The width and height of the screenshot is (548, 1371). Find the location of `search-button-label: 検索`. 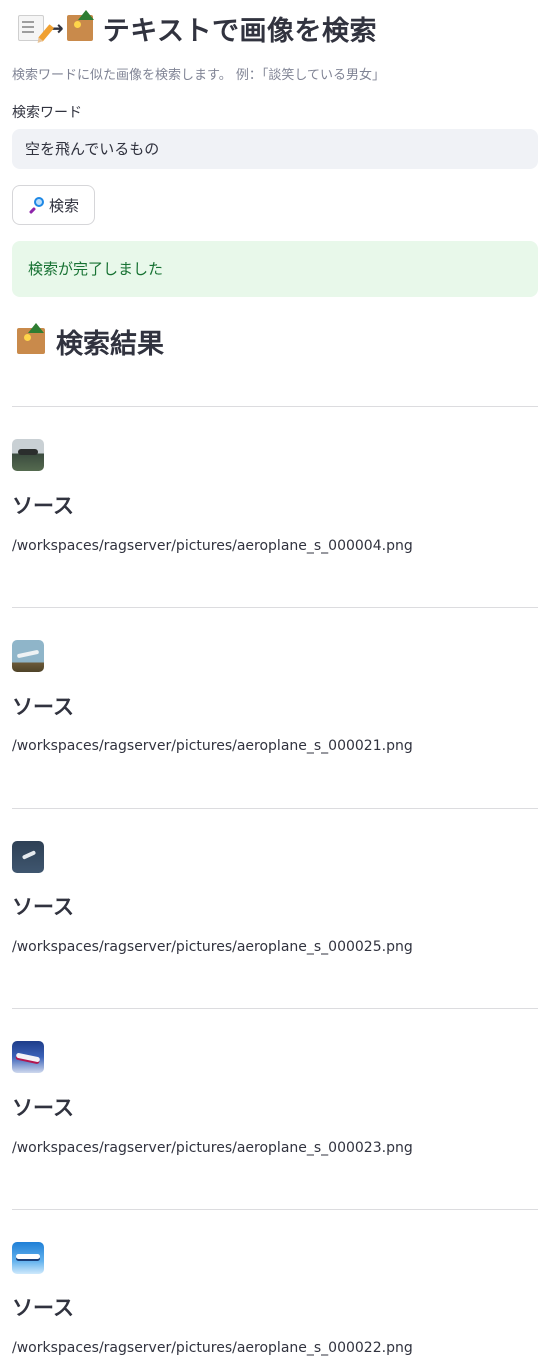

search-button-label: 検索 is located at coordinates (63, 205).